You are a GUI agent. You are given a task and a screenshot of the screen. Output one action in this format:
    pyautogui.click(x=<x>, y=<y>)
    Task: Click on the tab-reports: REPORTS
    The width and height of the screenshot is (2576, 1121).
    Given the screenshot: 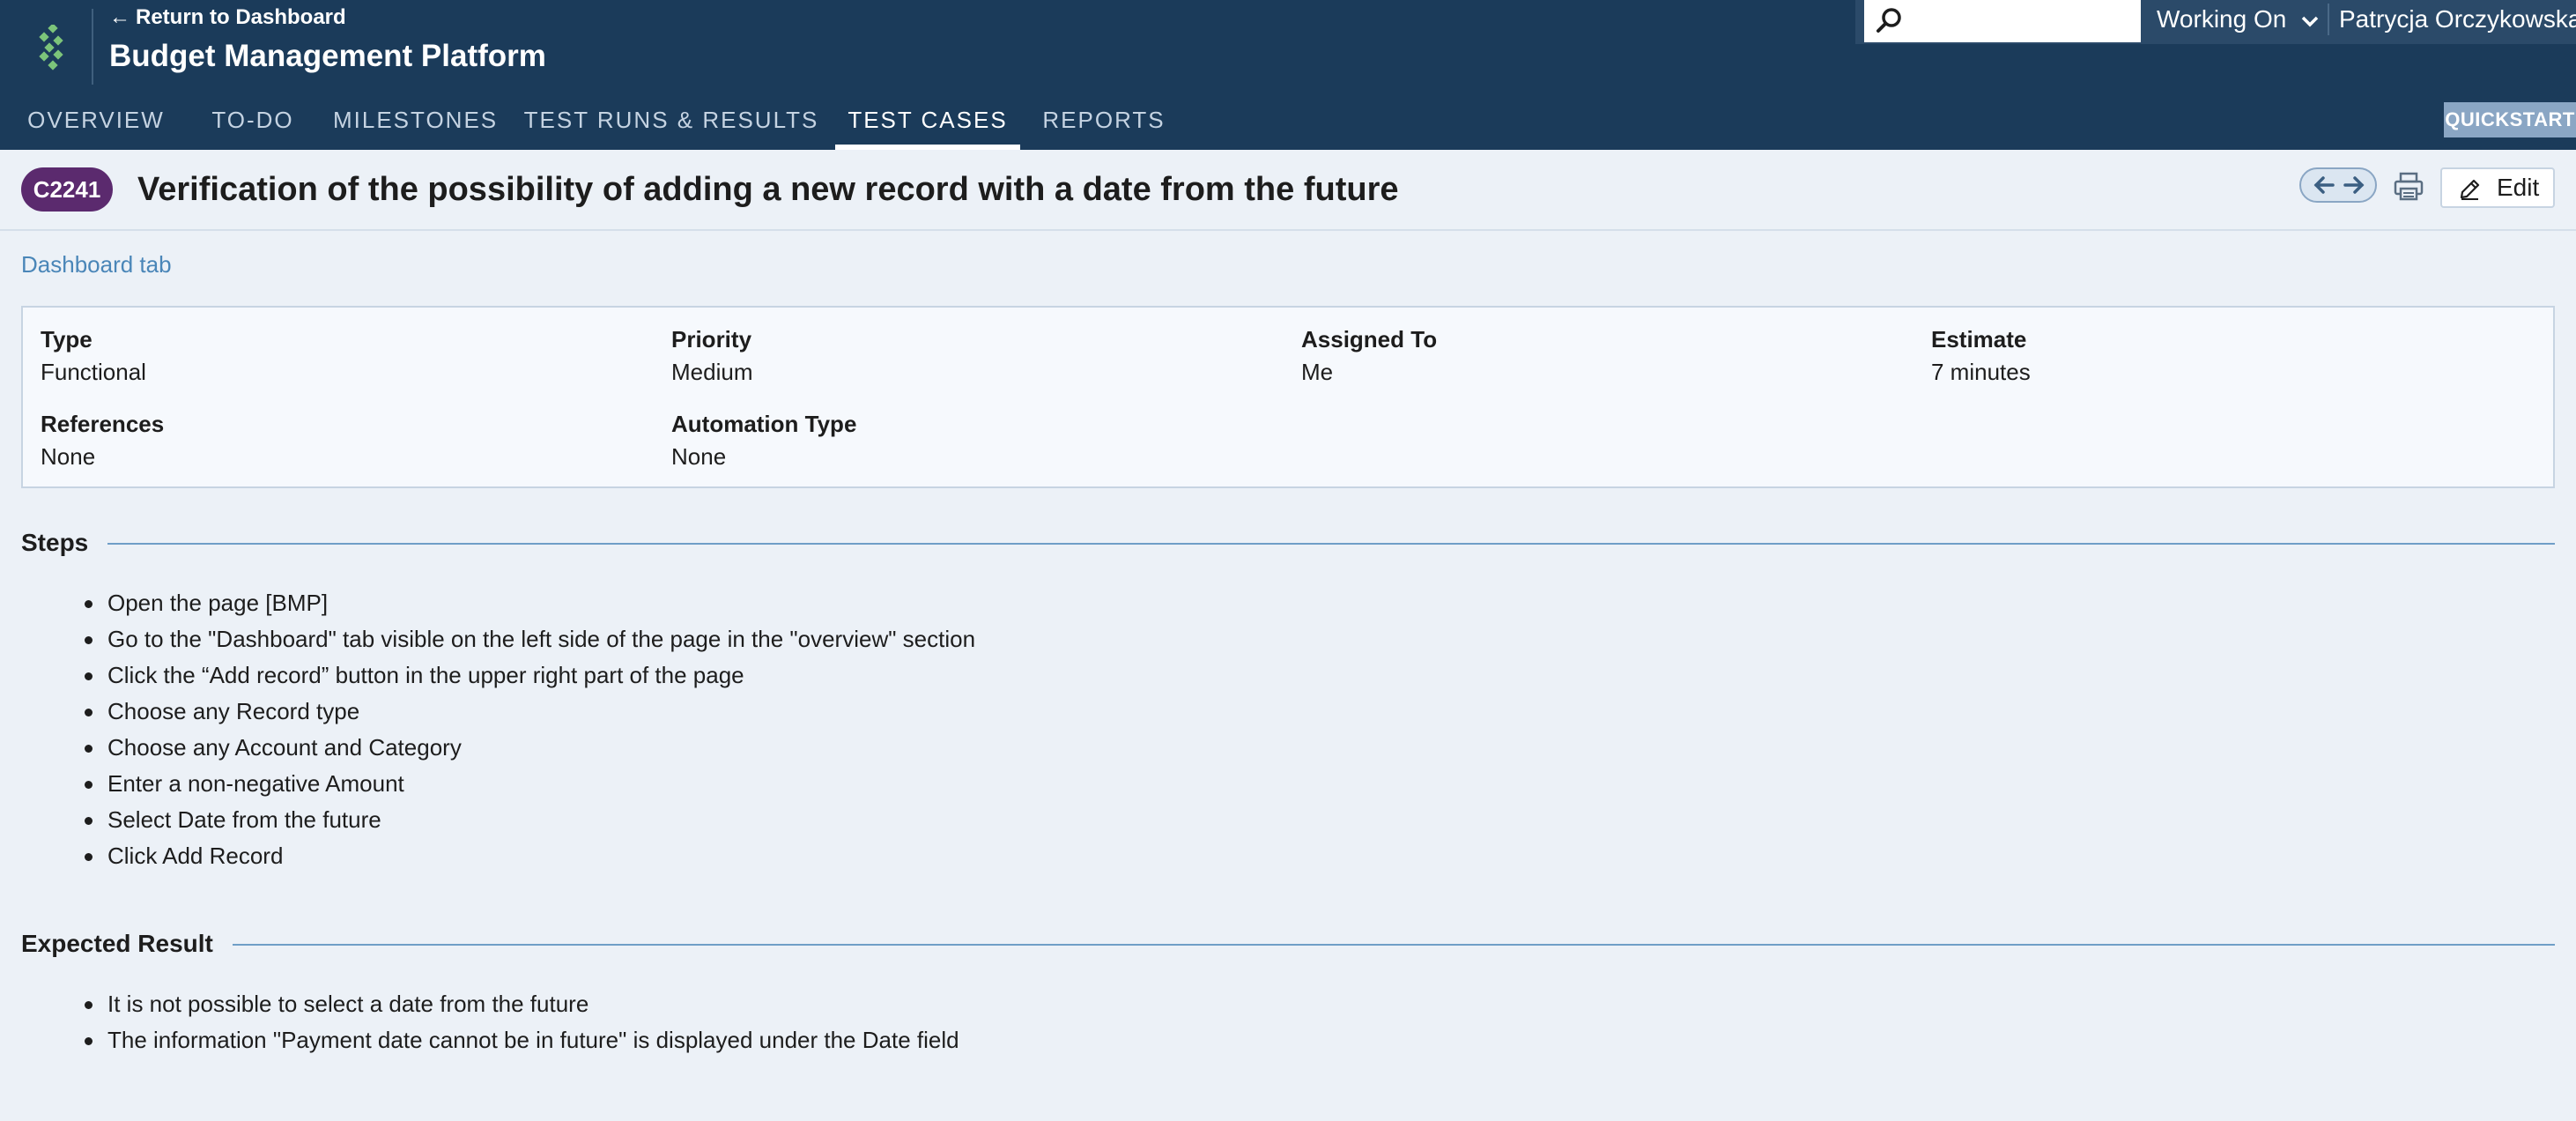 What is the action you would take?
    pyautogui.click(x=1104, y=123)
    